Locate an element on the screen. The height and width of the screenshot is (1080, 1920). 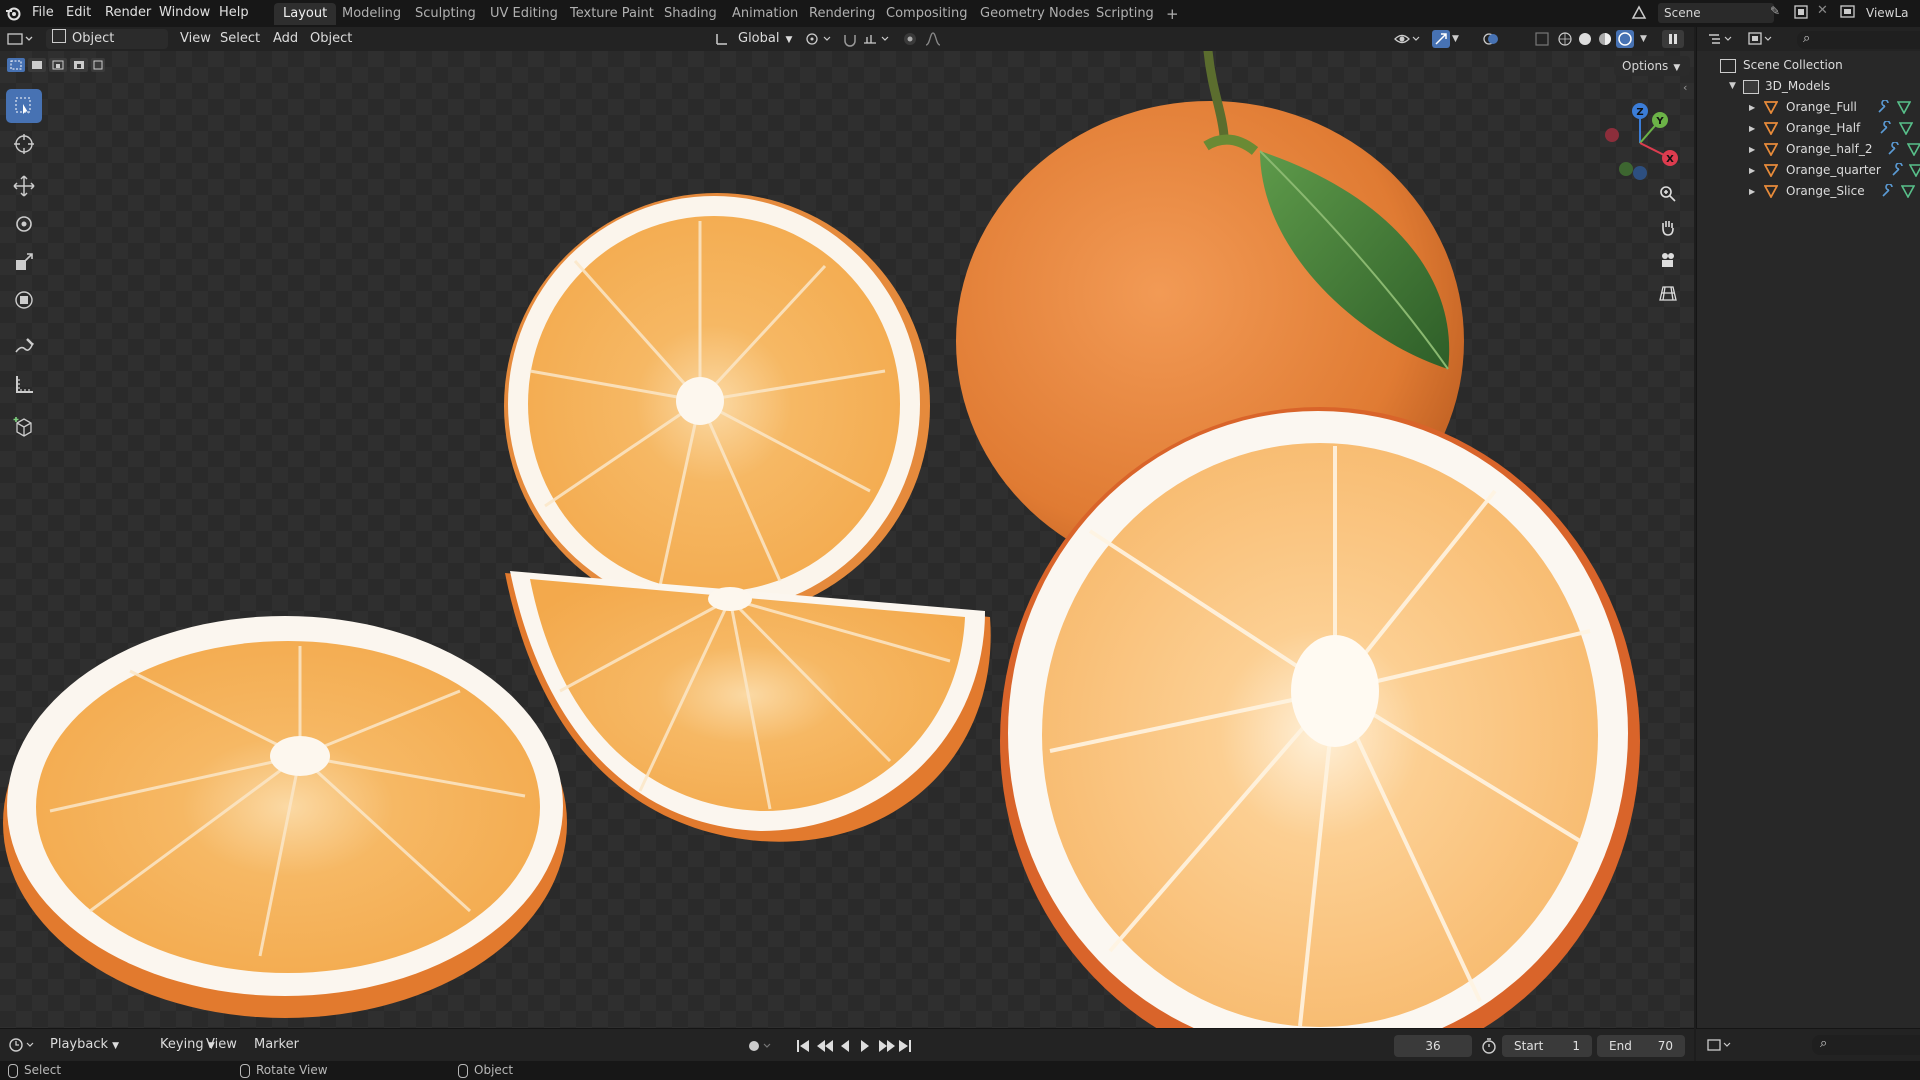
transform-orientation-dropdown: Global ▼ is located at coordinates (768, 39).